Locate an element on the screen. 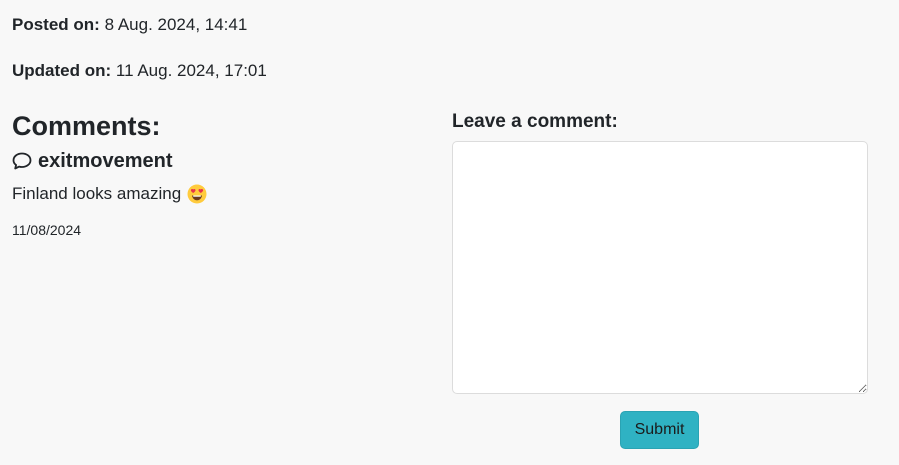  posted-on-value: 8 Aug. 2024, 14:41 is located at coordinates (176, 24).